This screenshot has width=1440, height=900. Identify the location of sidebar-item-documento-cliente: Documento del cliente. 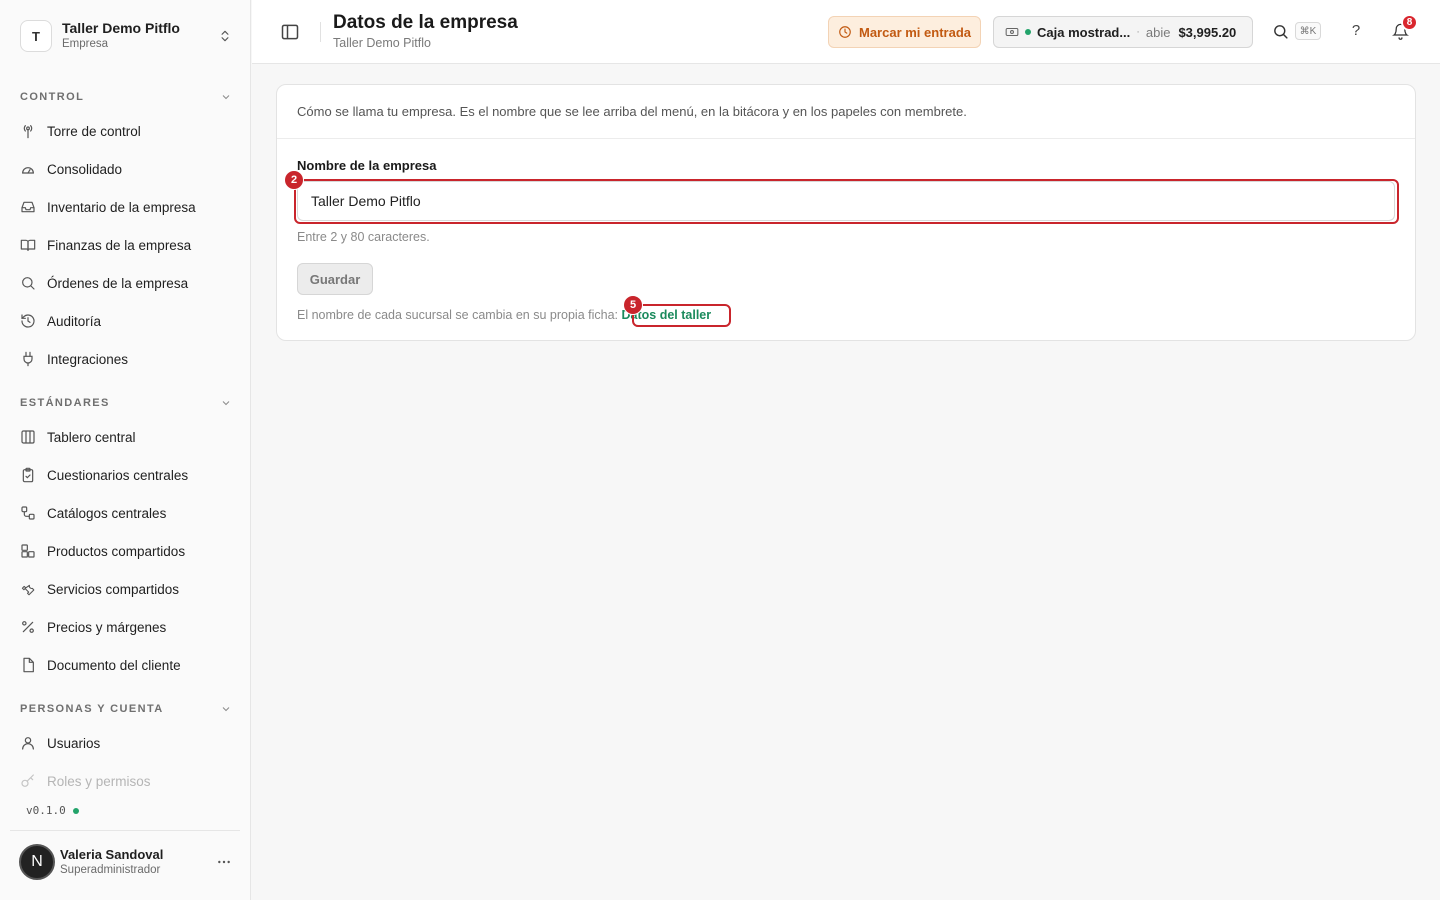
(126, 665).